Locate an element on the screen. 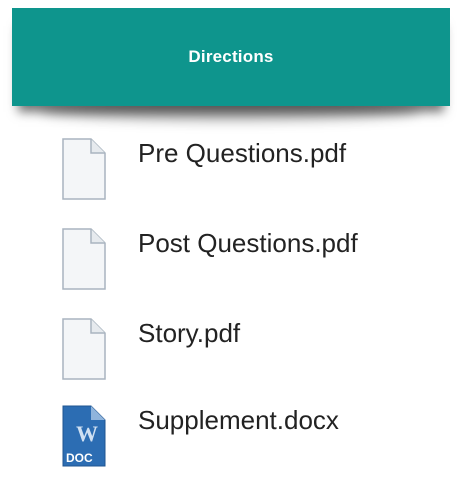 This screenshot has height=478, width=457. file-name: Supplement.docx is located at coordinates (238, 420).